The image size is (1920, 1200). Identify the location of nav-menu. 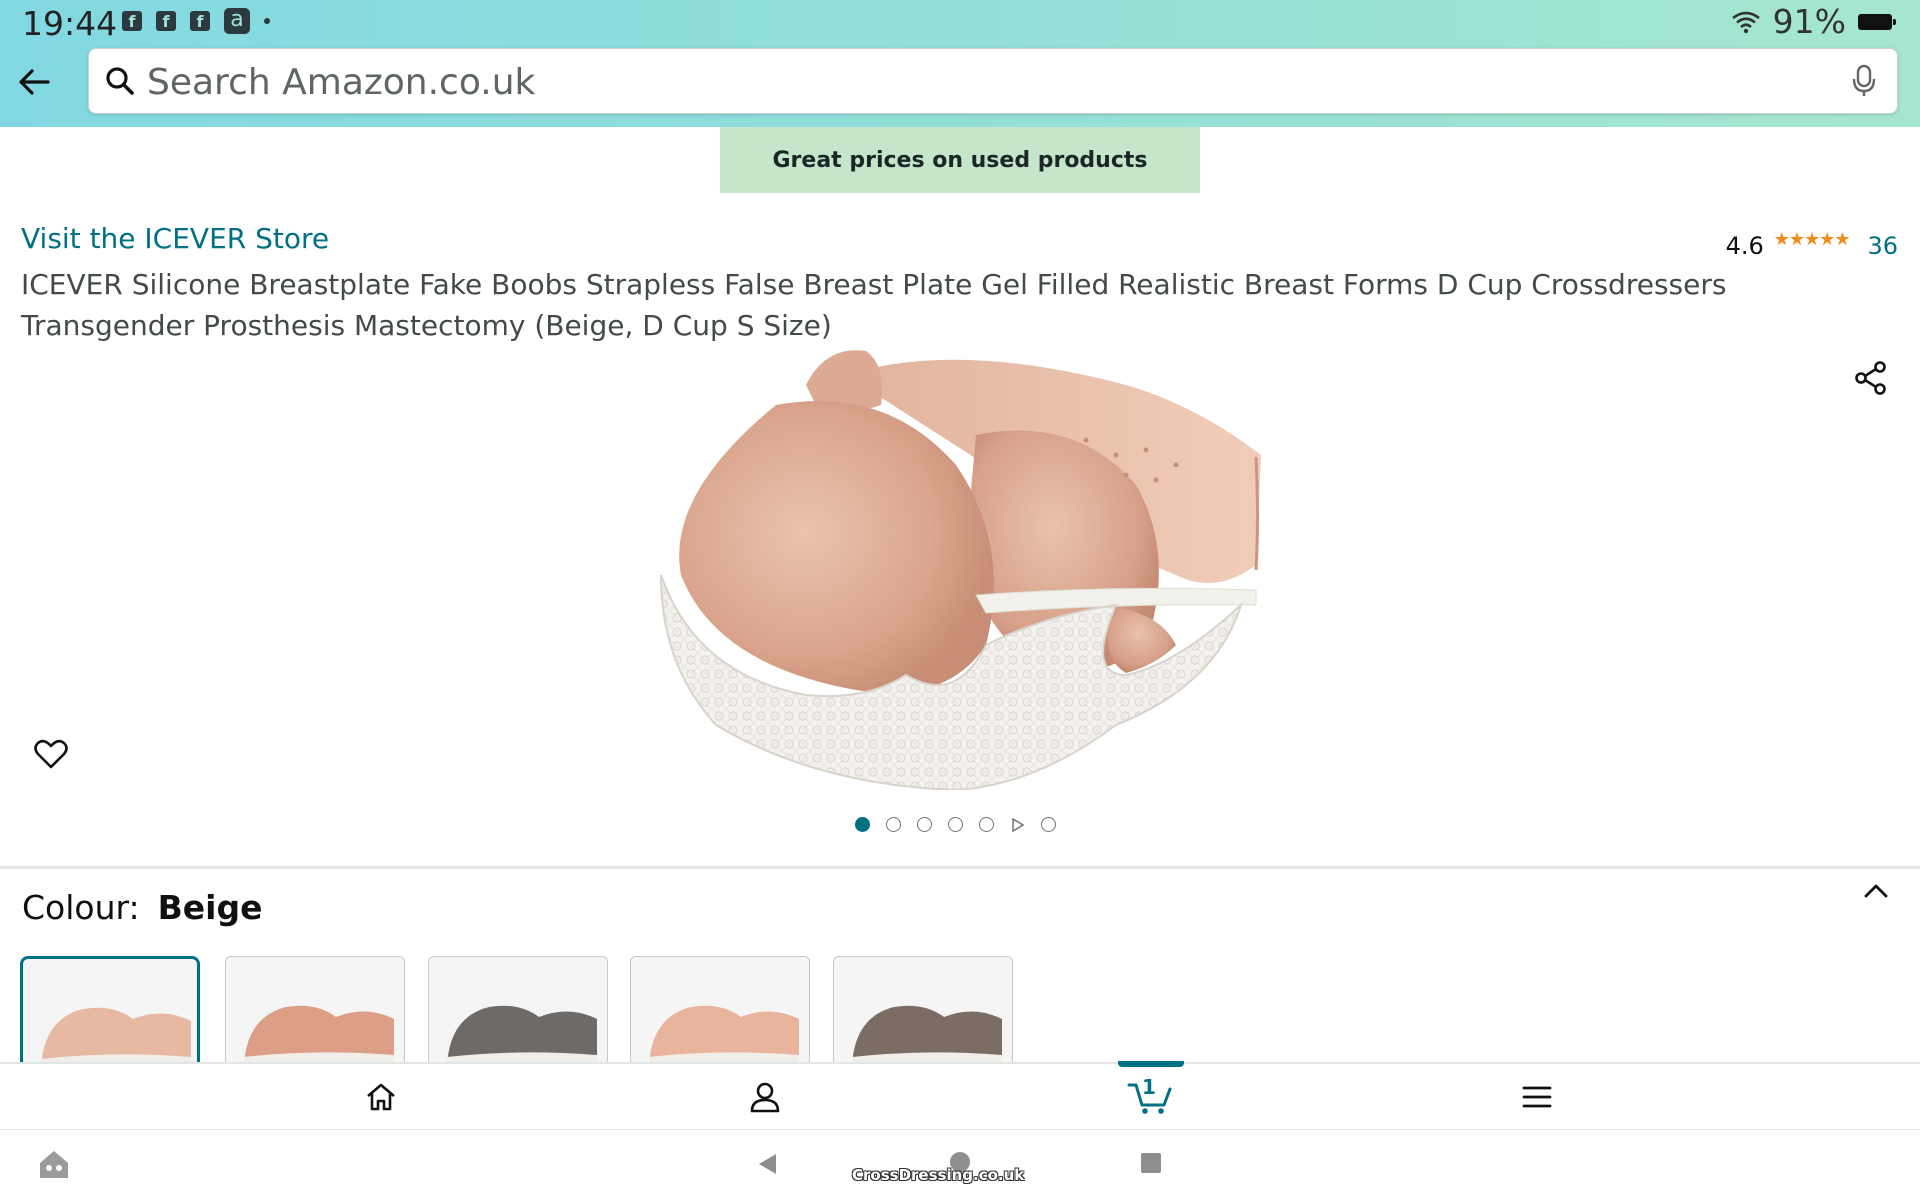
(1537, 1096).